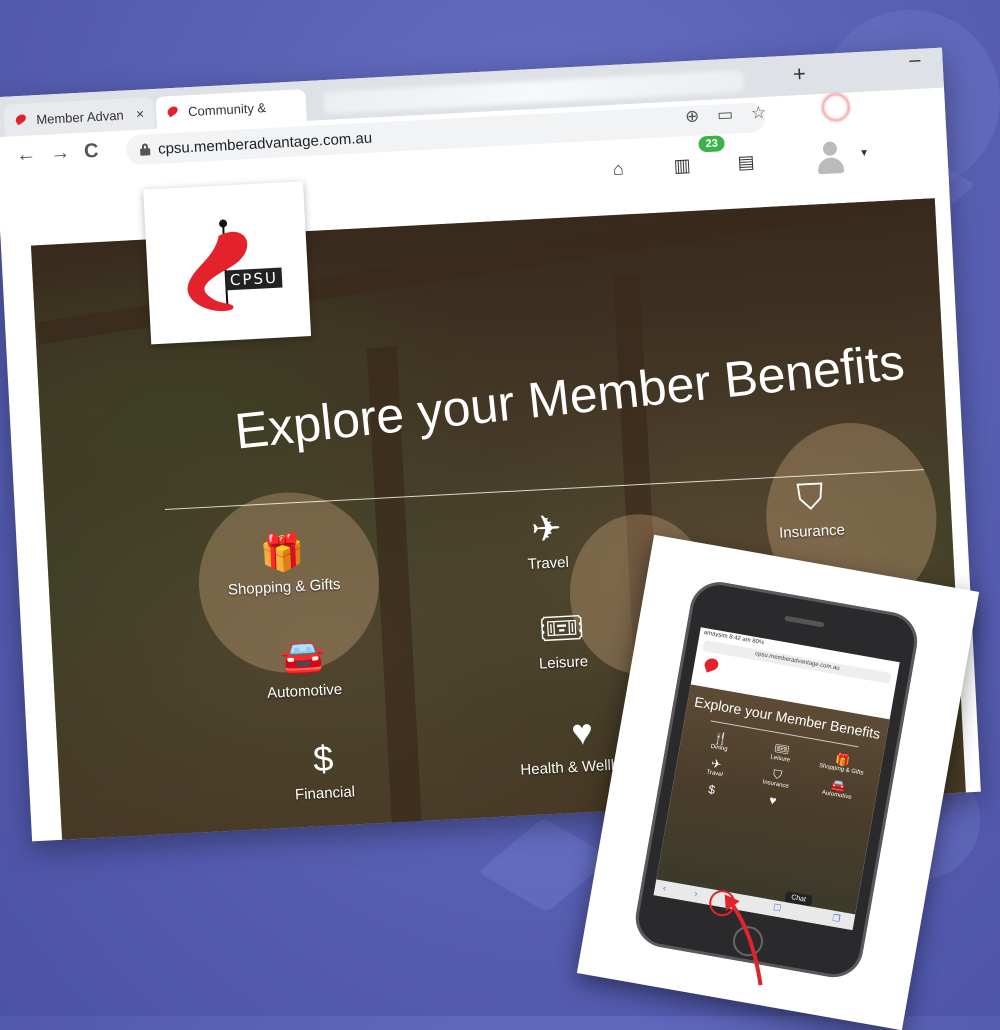 This screenshot has width=1000, height=1030. What do you see at coordinates (60, 153) in the screenshot?
I see `forward-button: →` at bounding box center [60, 153].